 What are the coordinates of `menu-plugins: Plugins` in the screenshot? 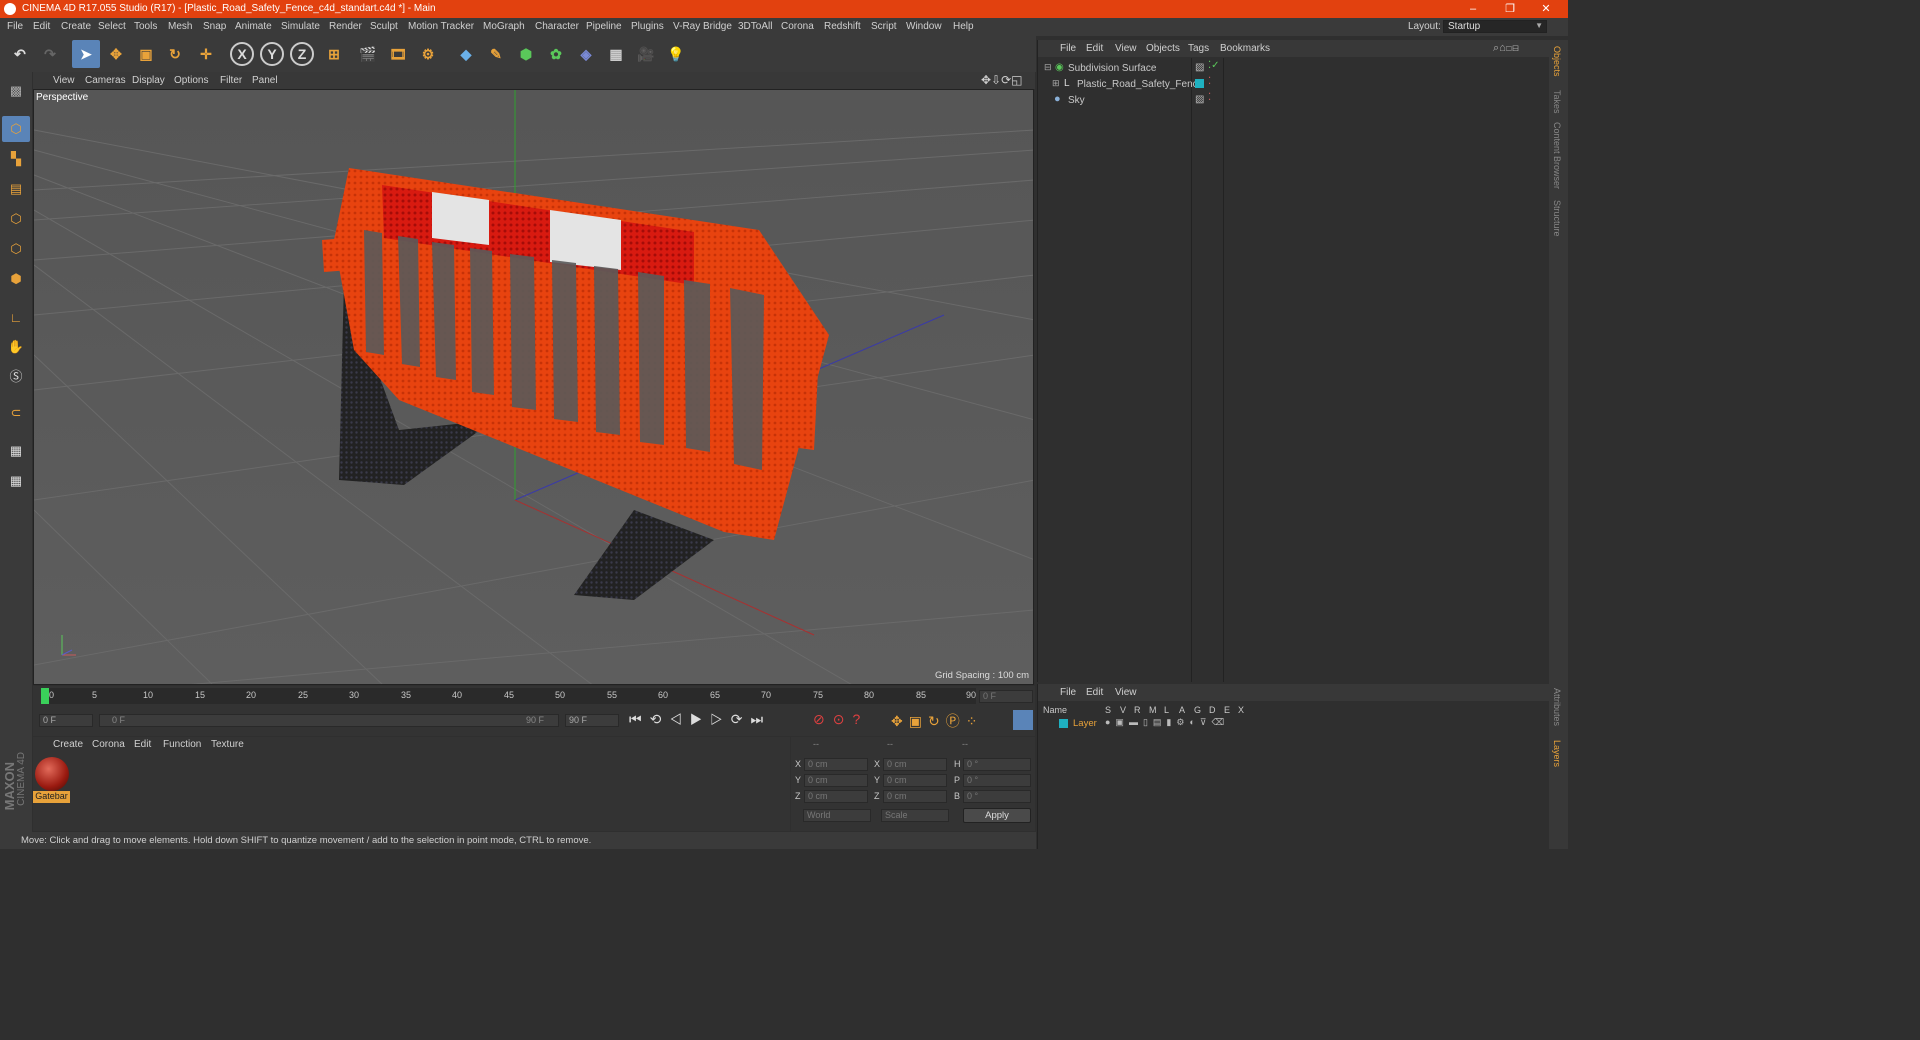 It's located at (647, 26).